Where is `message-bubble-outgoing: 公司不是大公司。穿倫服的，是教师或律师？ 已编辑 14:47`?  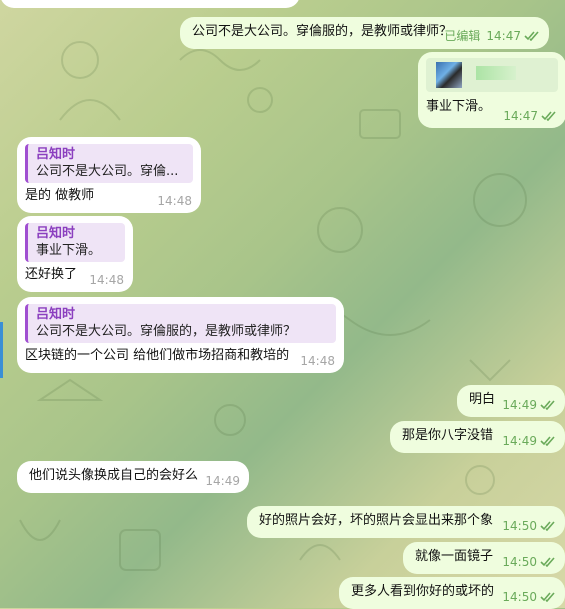
message-bubble-outgoing: 公司不是大公司。穿倫服的，是教师或律师？ 已编辑 14:47 is located at coordinates (364, 33).